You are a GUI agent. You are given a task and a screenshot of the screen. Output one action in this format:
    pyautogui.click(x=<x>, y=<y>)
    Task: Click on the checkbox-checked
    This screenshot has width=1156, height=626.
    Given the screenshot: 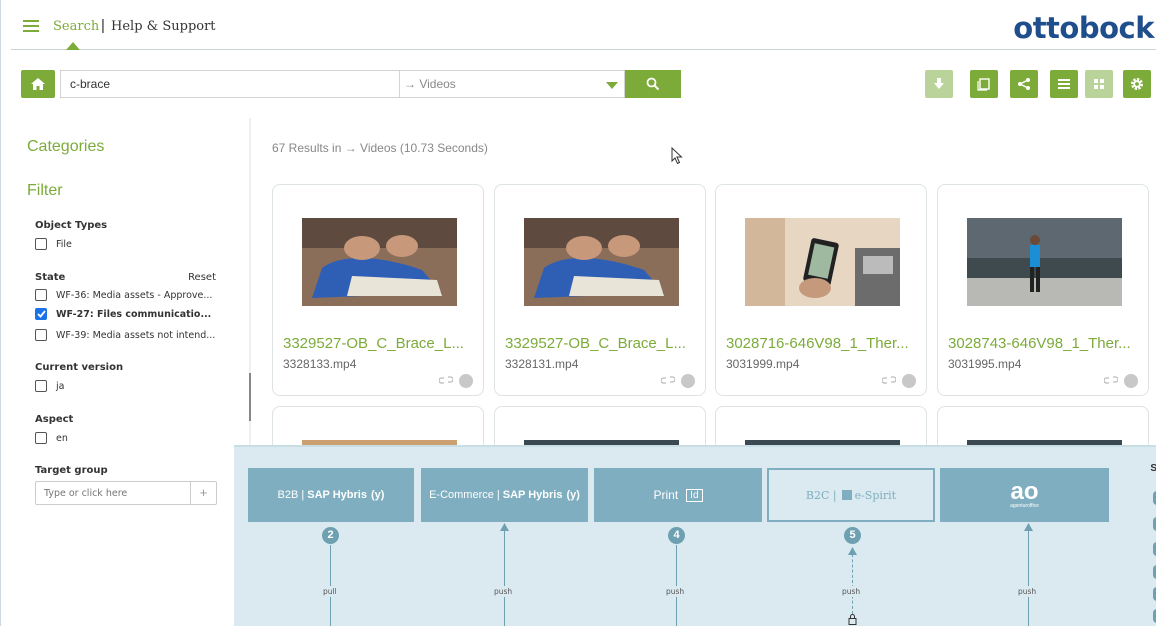 What is the action you would take?
    pyautogui.click(x=41, y=314)
    